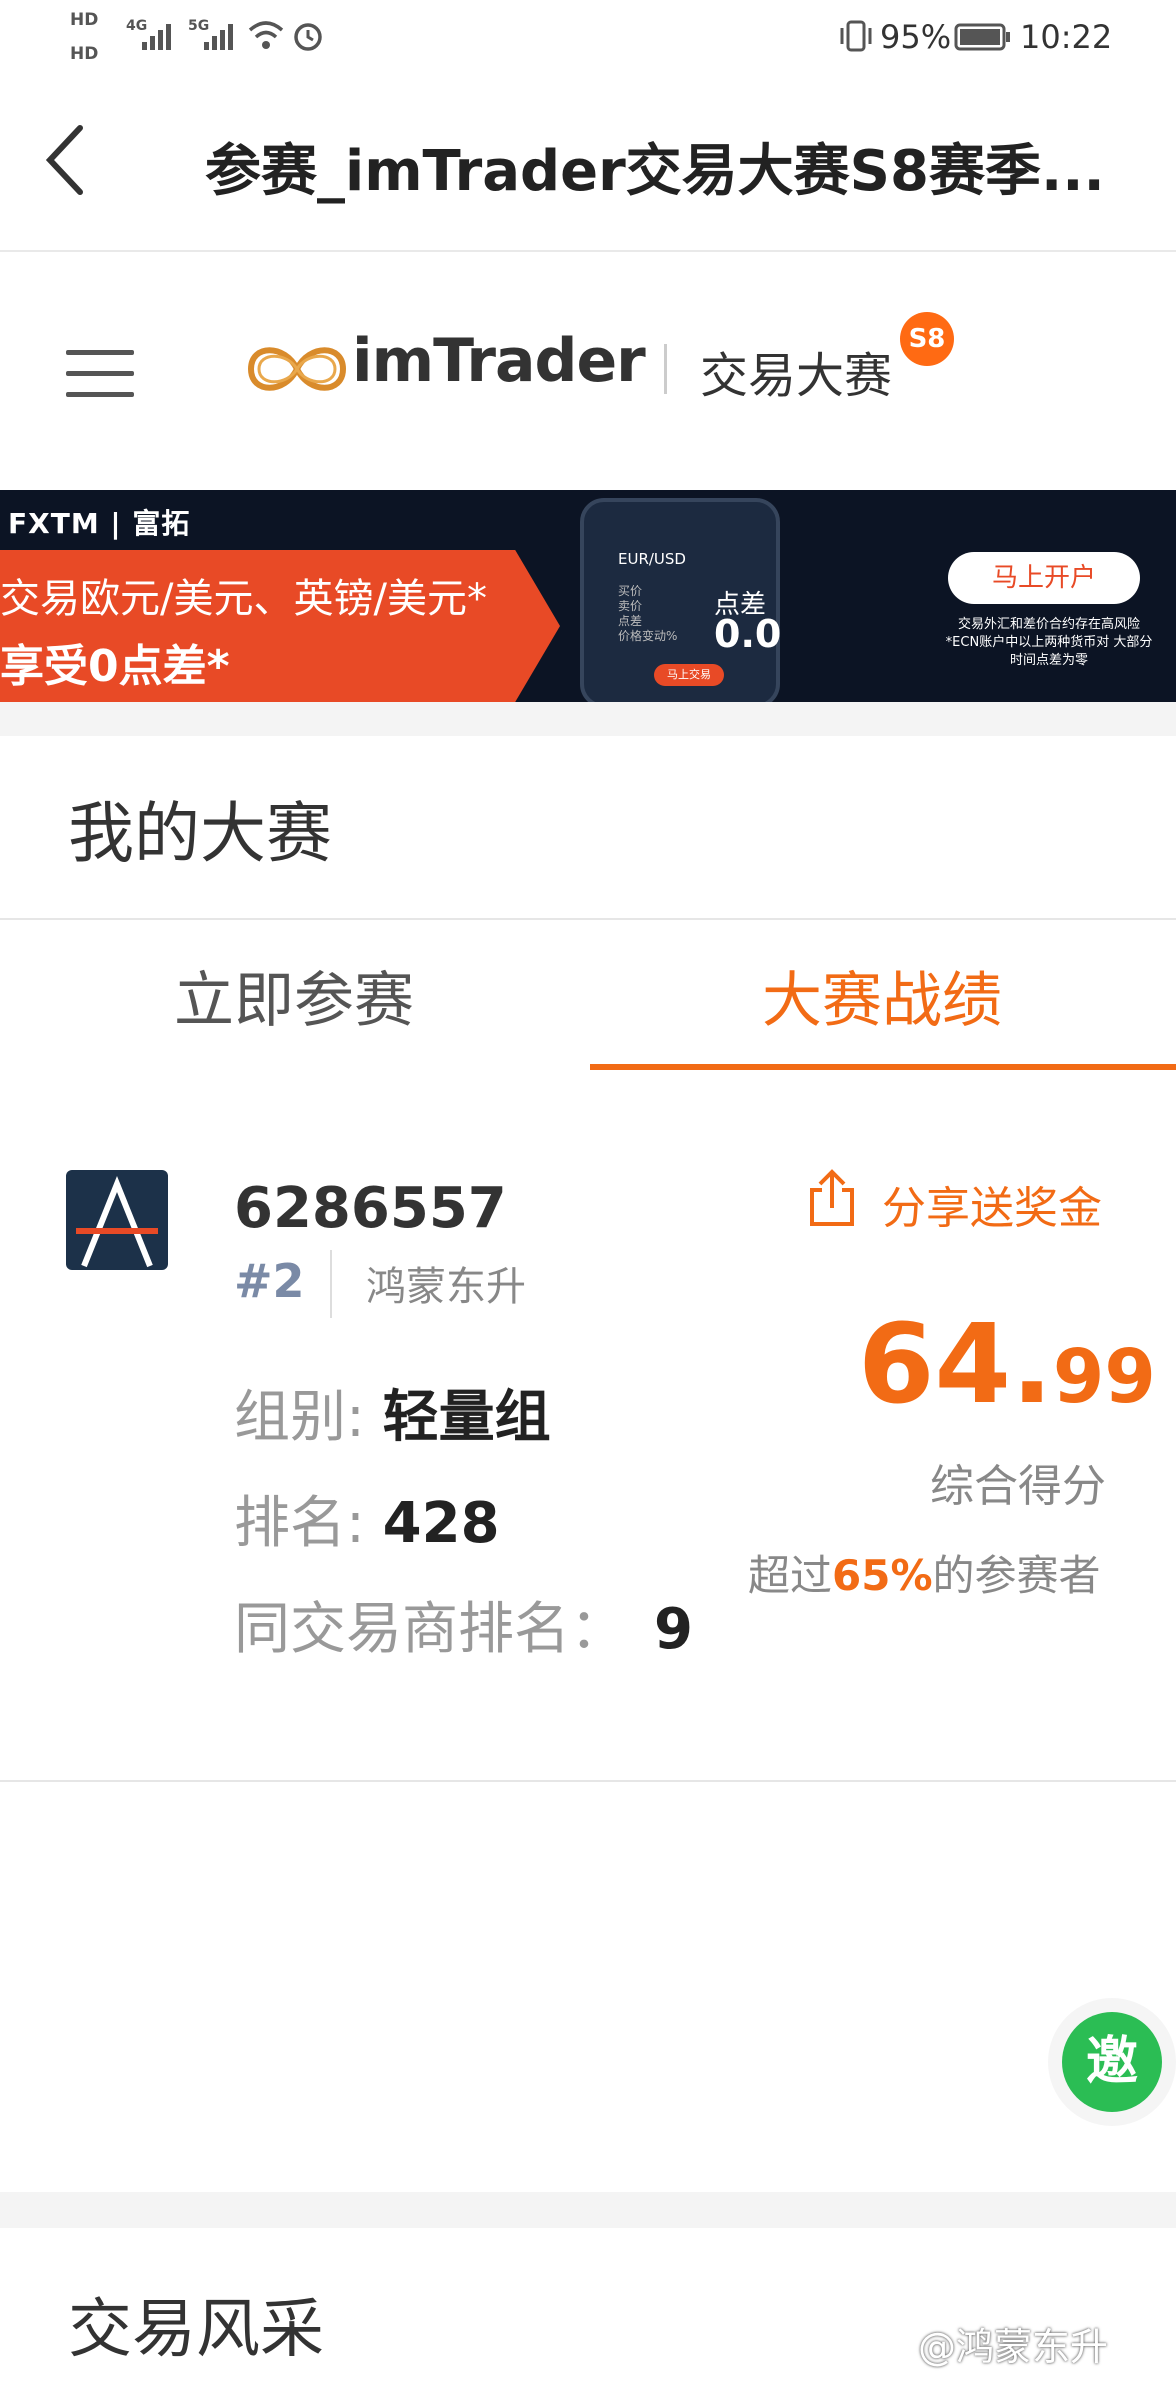 Image resolution: width=1176 pixels, height=2400 pixels. What do you see at coordinates (499, 361) in the screenshot?
I see `brand-logo-text: imTrader` at bounding box center [499, 361].